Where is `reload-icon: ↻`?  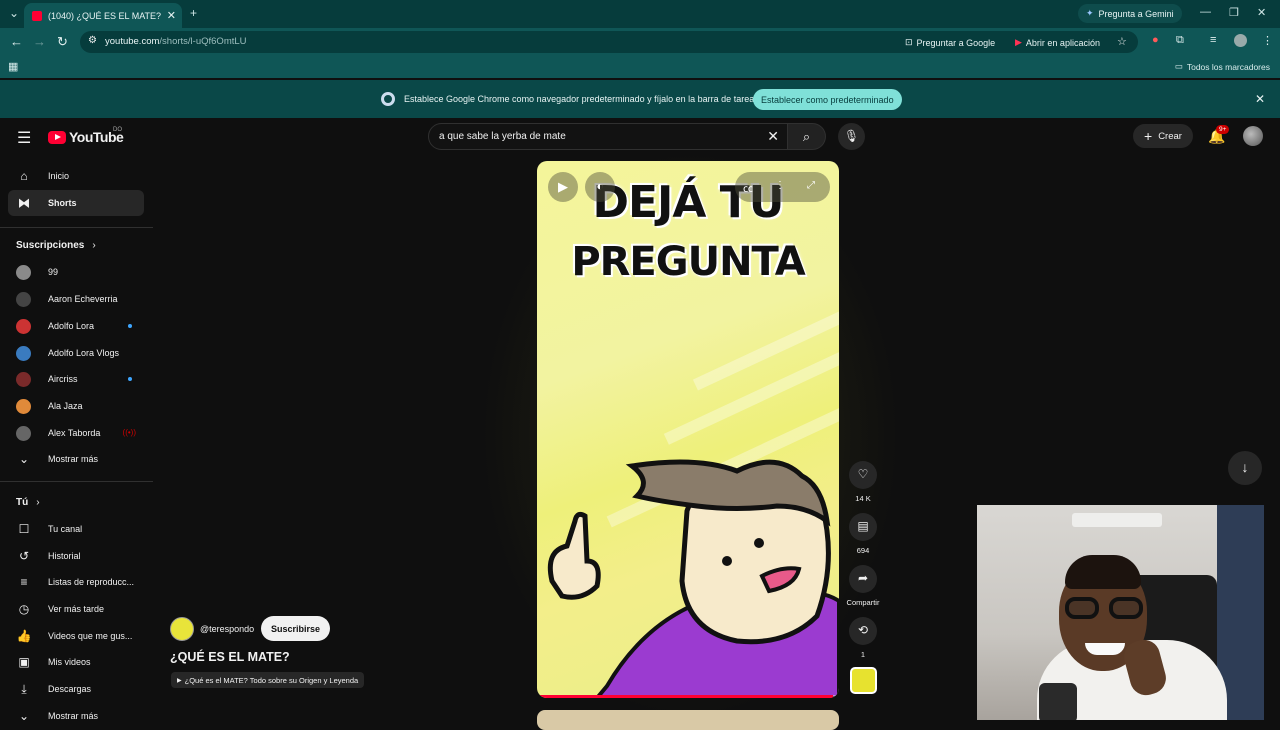 reload-icon: ↻ is located at coordinates (62, 42).